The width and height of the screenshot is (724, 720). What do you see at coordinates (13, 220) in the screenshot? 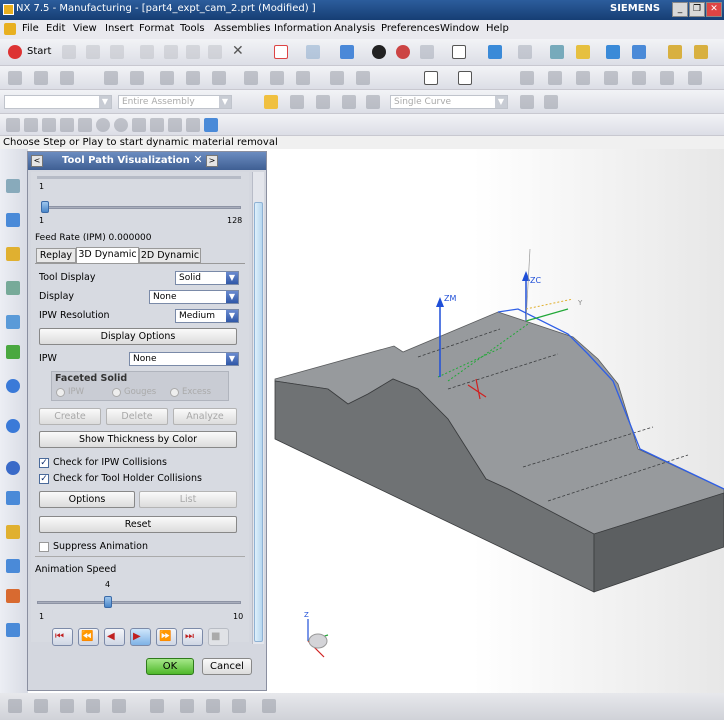
I see `part-navigator-icon` at bounding box center [13, 220].